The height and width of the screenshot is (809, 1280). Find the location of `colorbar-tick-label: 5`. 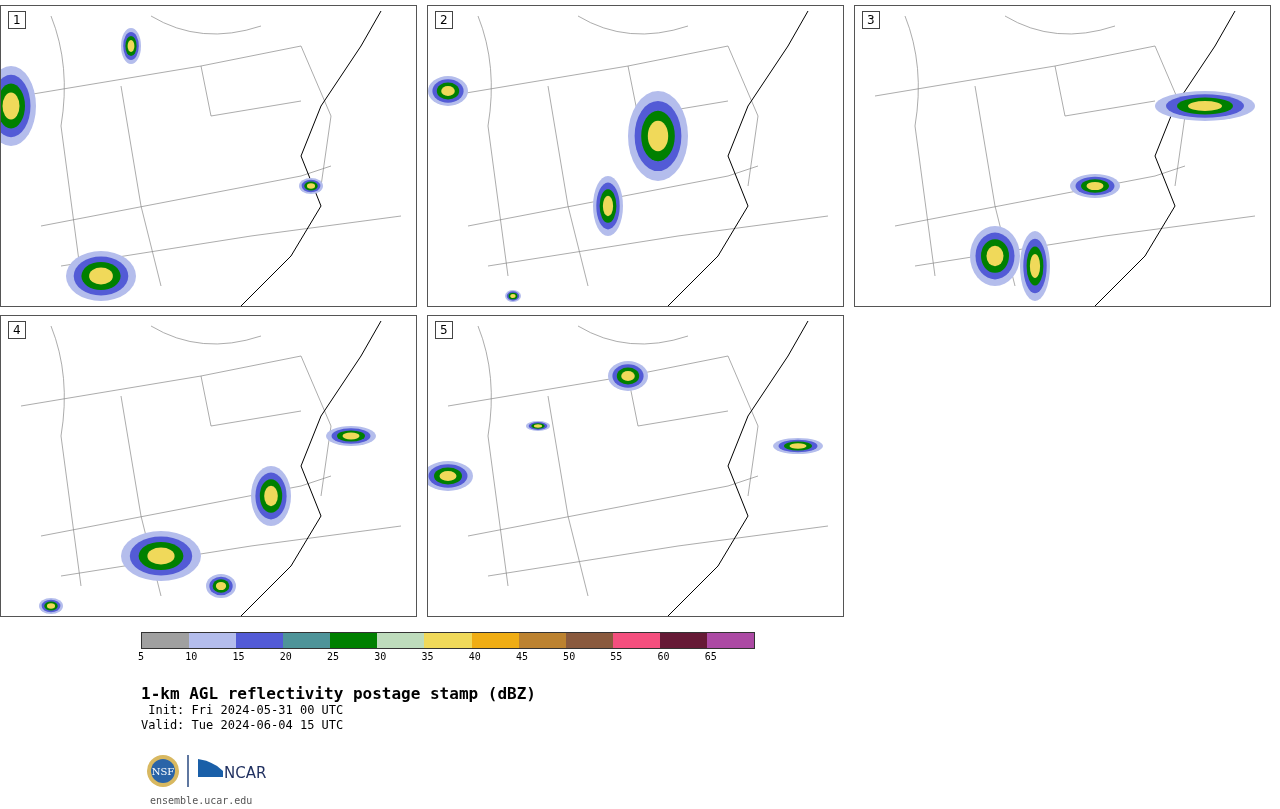

colorbar-tick-label: 5 is located at coordinates (142, 657).